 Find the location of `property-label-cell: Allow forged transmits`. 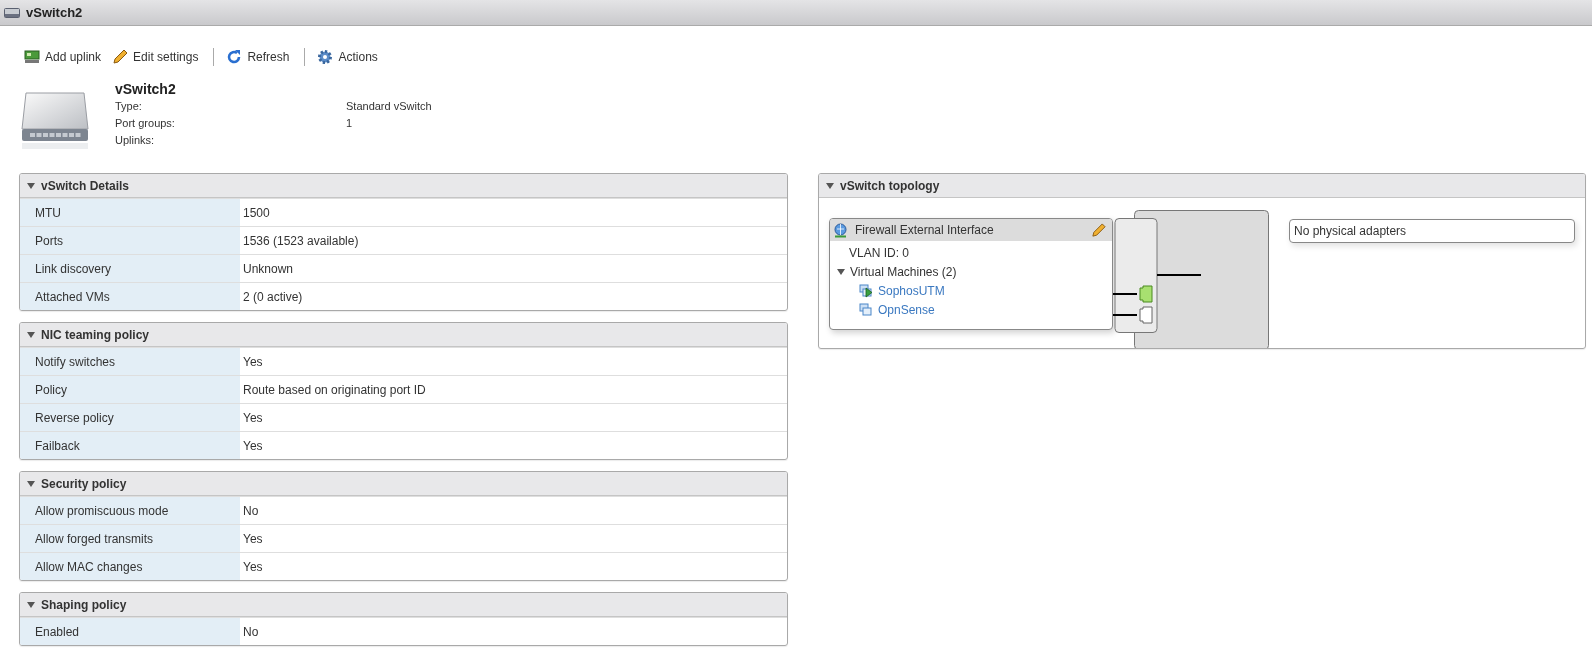

property-label-cell: Allow forged transmits is located at coordinates (130, 538).